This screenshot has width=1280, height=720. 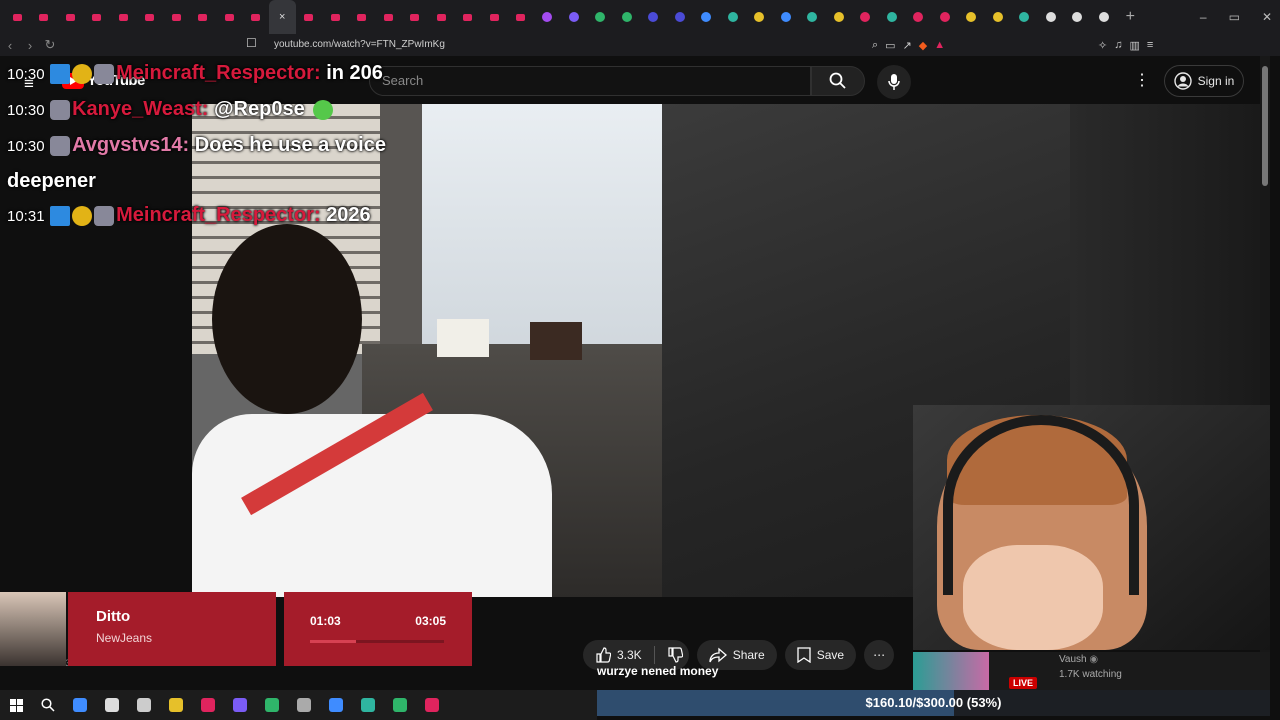 I want to click on more-actions-button: ⋯, so click(x=879, y=655).